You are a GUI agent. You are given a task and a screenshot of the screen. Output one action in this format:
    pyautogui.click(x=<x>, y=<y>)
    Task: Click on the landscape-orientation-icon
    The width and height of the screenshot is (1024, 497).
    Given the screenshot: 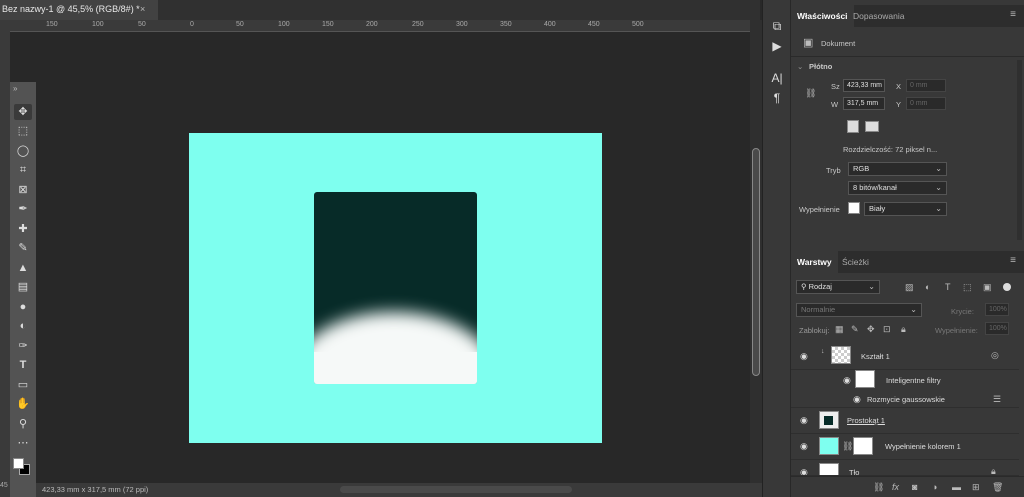 What is the action you would take?
    pyautogui.click(x=872, y=126)
    